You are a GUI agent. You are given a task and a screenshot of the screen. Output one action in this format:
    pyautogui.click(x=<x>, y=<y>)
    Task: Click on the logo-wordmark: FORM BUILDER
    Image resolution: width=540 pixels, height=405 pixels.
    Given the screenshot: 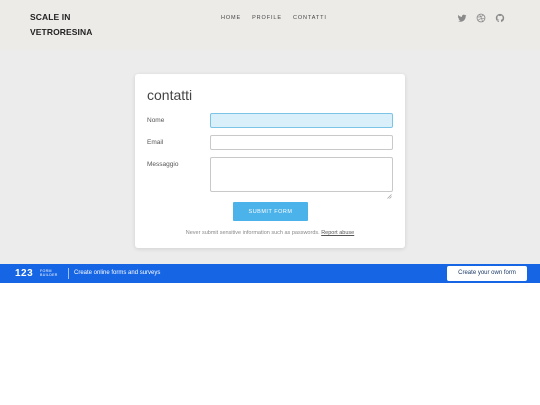 What is the action you would take?
    pyautogui.click(x=49, y=273)
    